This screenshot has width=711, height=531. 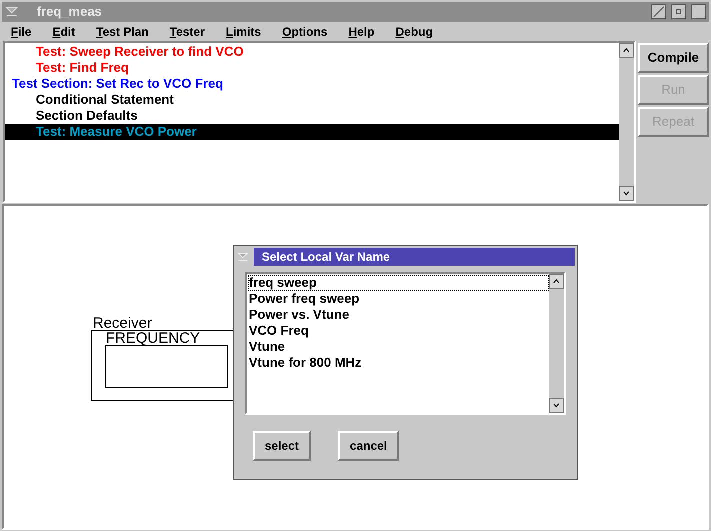 What do you see at coordinates (361, 31) in the screenshot?
I see `menu-item: Help` at bounding box center [361, 31].